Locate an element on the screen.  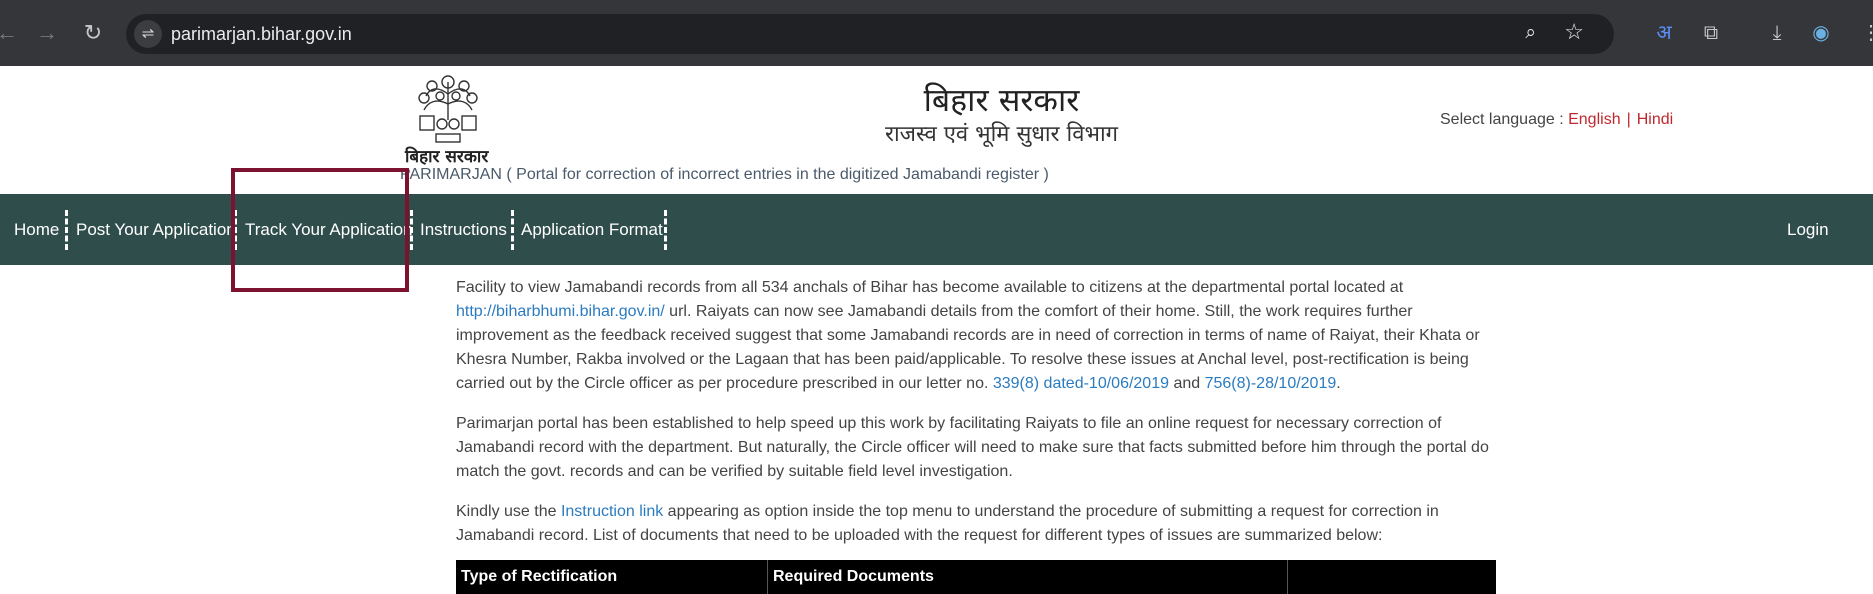
translate-icon: अ is located at coordinates (1664, 33).